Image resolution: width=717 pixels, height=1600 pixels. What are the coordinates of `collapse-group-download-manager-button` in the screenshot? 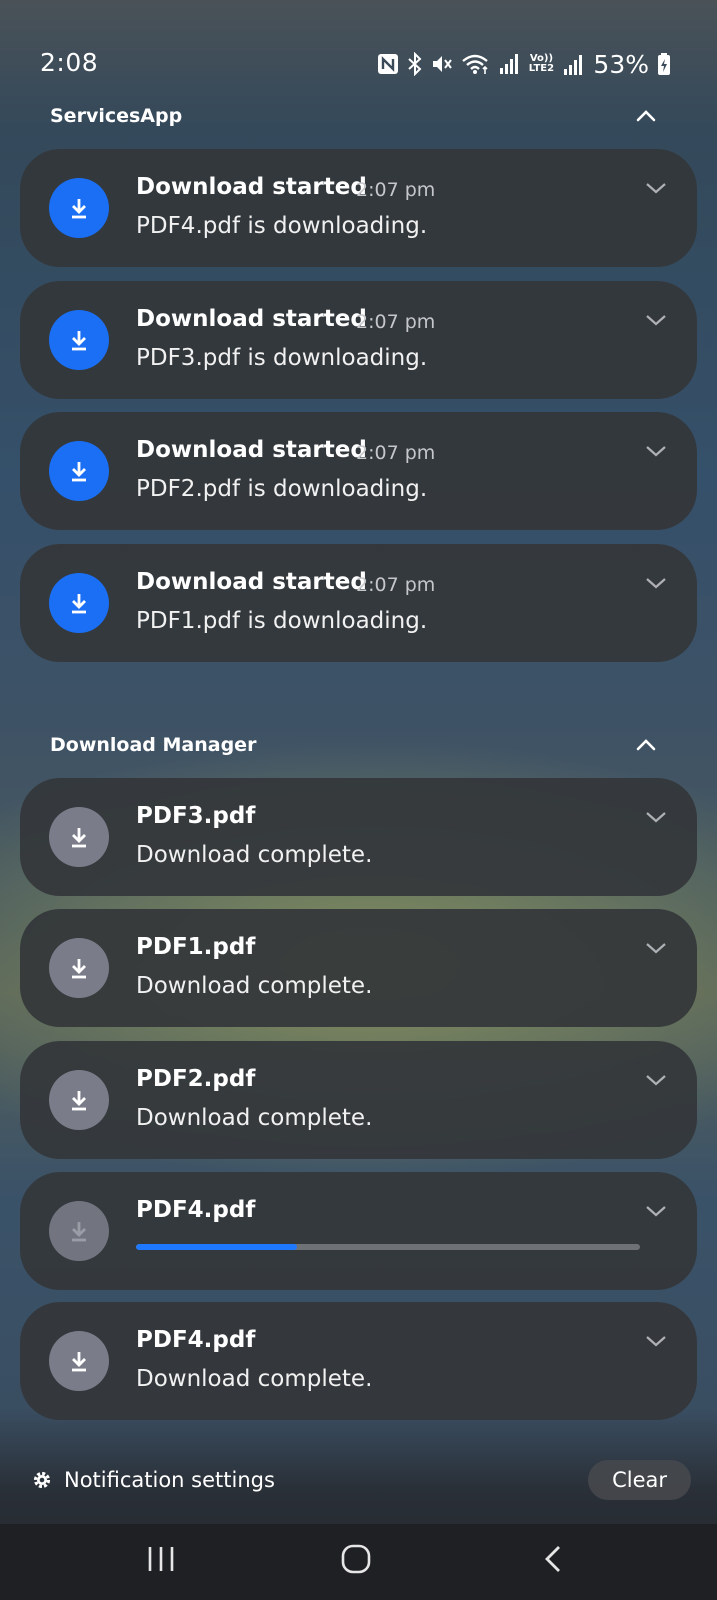 It's located at (646, 745).